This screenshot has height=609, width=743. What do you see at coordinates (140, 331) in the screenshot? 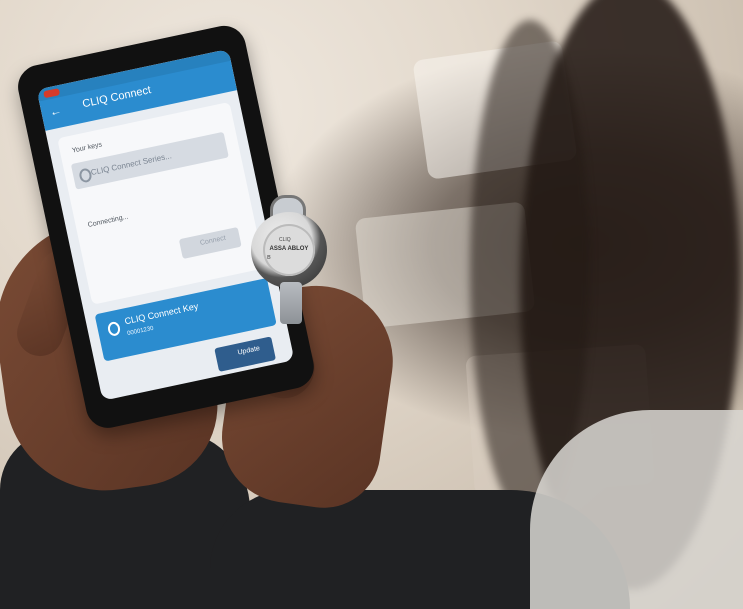
I see `connected-key-subtitle: 00001230` at bounding box center [140, 331].